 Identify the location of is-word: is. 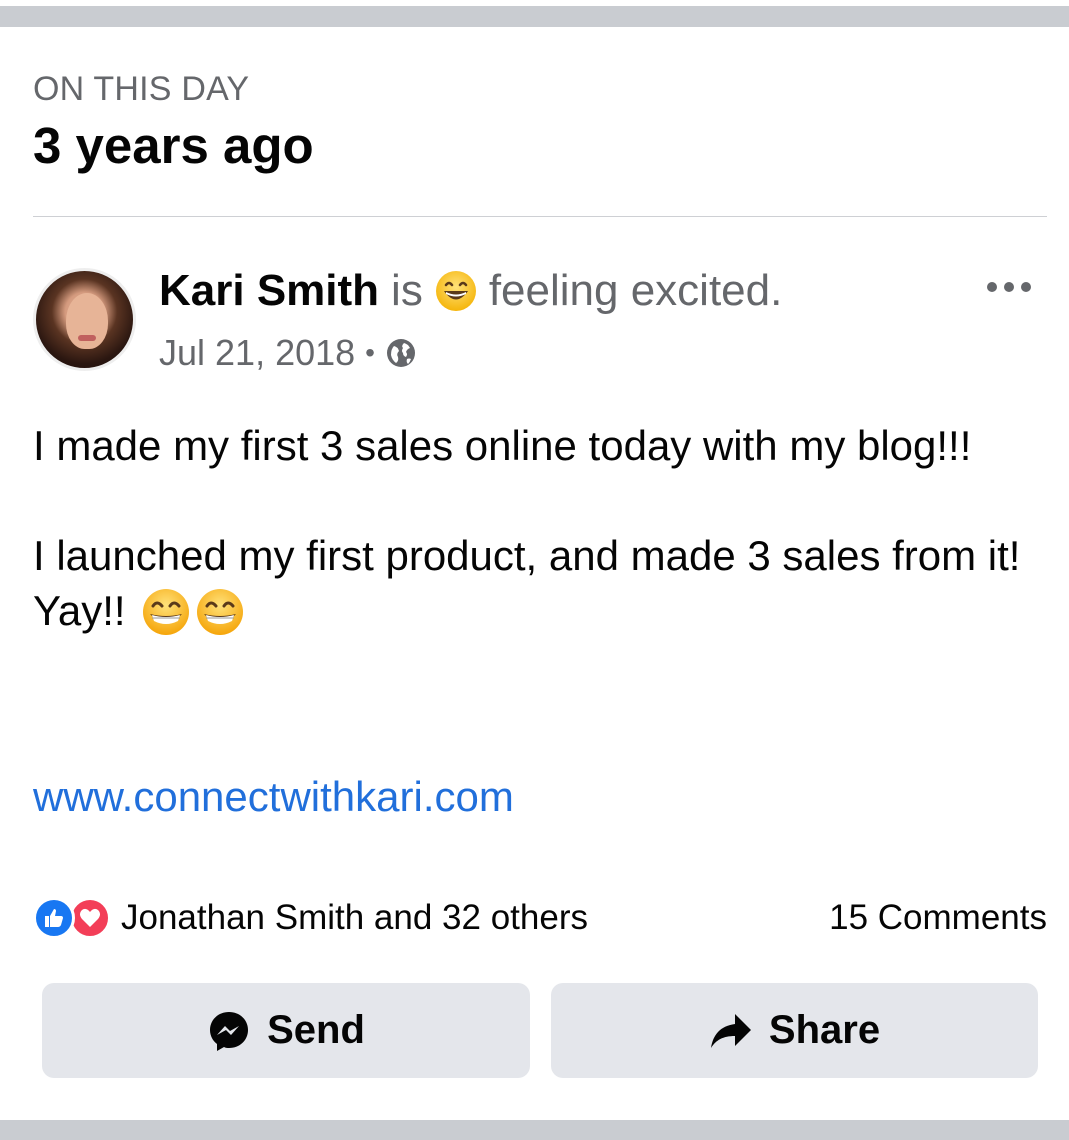
(407, 290).